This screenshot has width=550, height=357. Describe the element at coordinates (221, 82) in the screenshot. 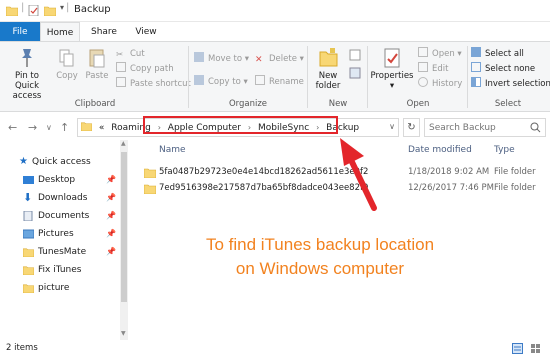

I see `copy-to-button: Copy to ▾` at that location.